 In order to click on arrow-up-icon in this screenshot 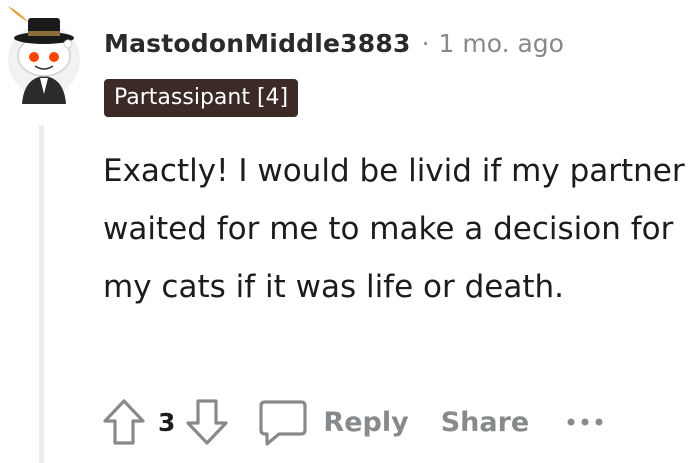, I will do `click(124, 422)`.